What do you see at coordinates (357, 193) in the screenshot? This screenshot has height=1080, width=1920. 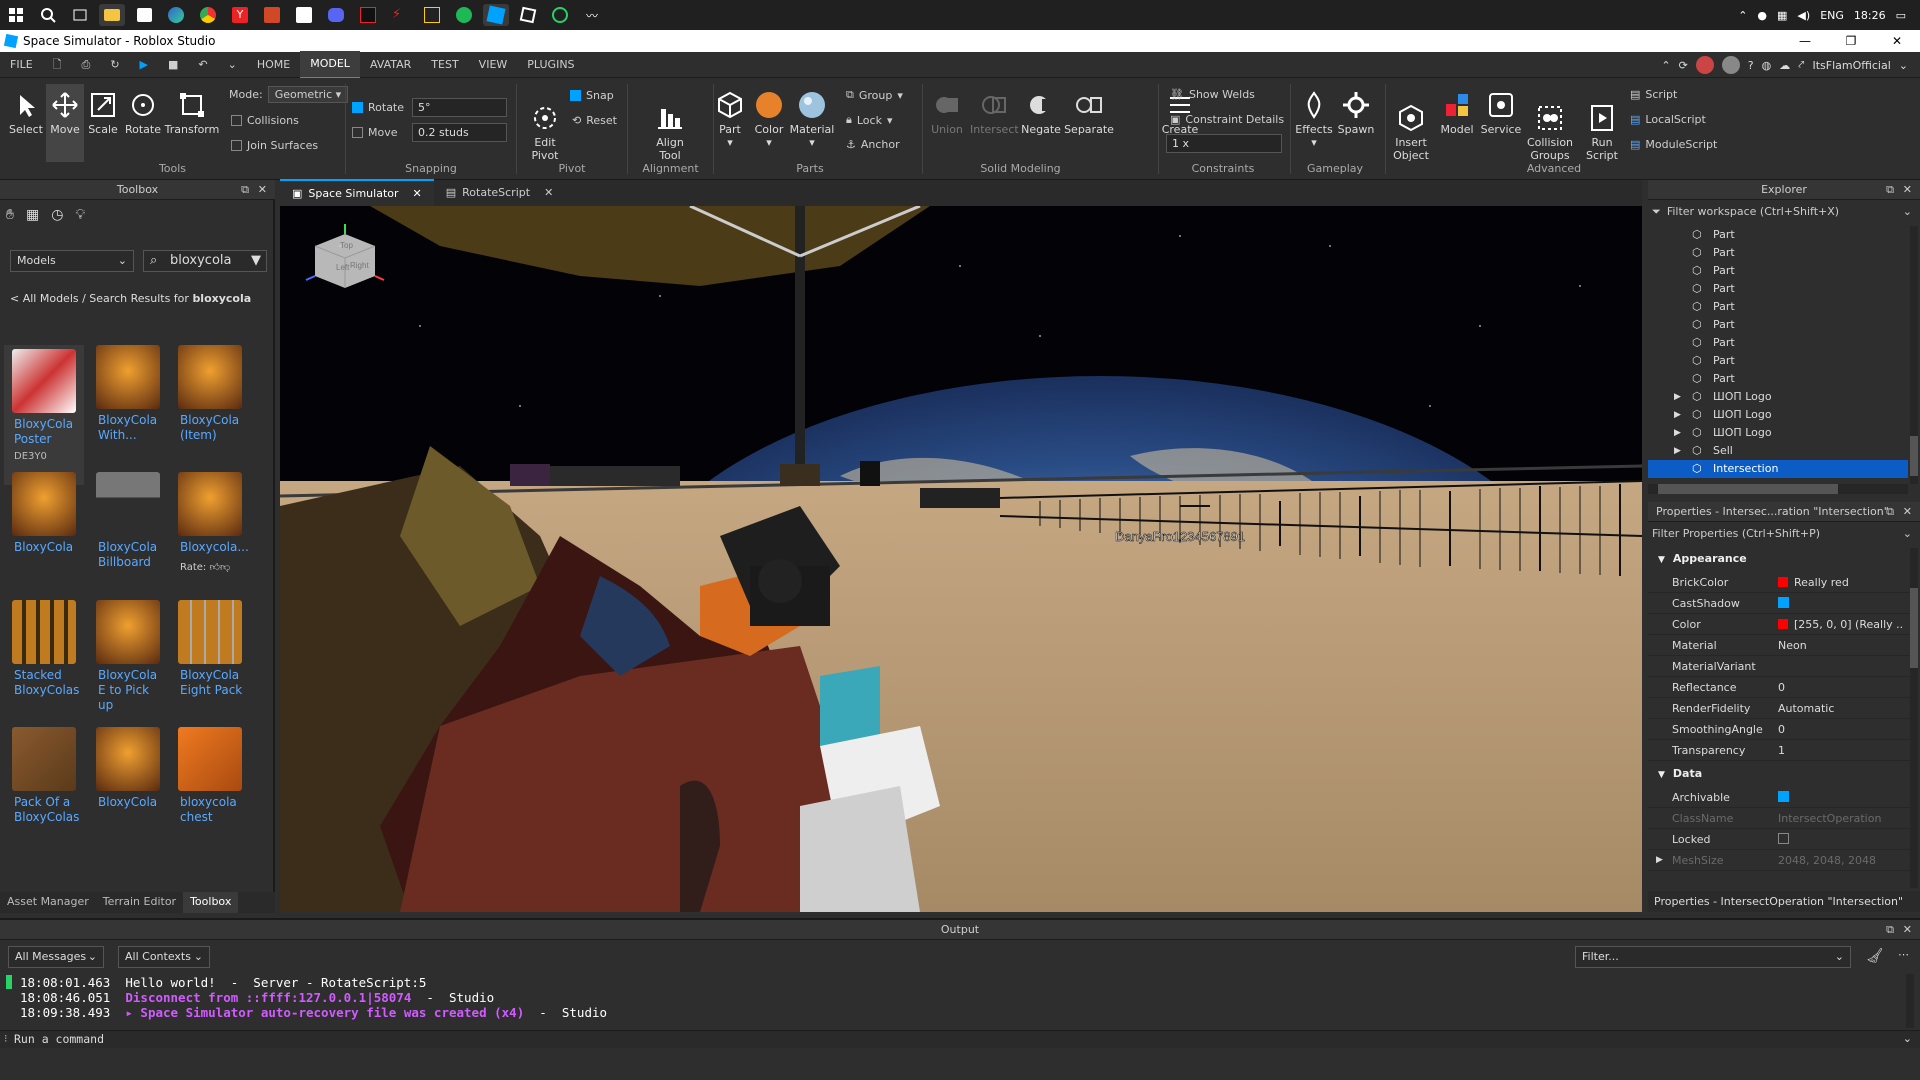 I see `tab-space-simulator: ▣ Space Simulator ✕` at bounding box center [357, 193].